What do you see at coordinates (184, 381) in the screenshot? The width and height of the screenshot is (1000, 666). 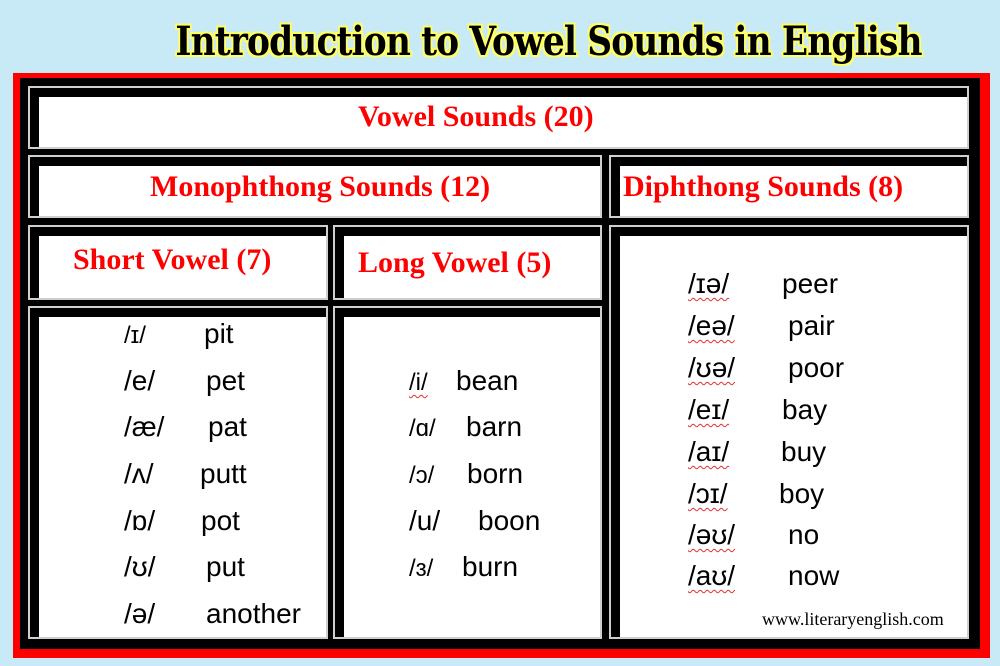 I see `list-item: /e/ pet` at bounding box center [184, 381].